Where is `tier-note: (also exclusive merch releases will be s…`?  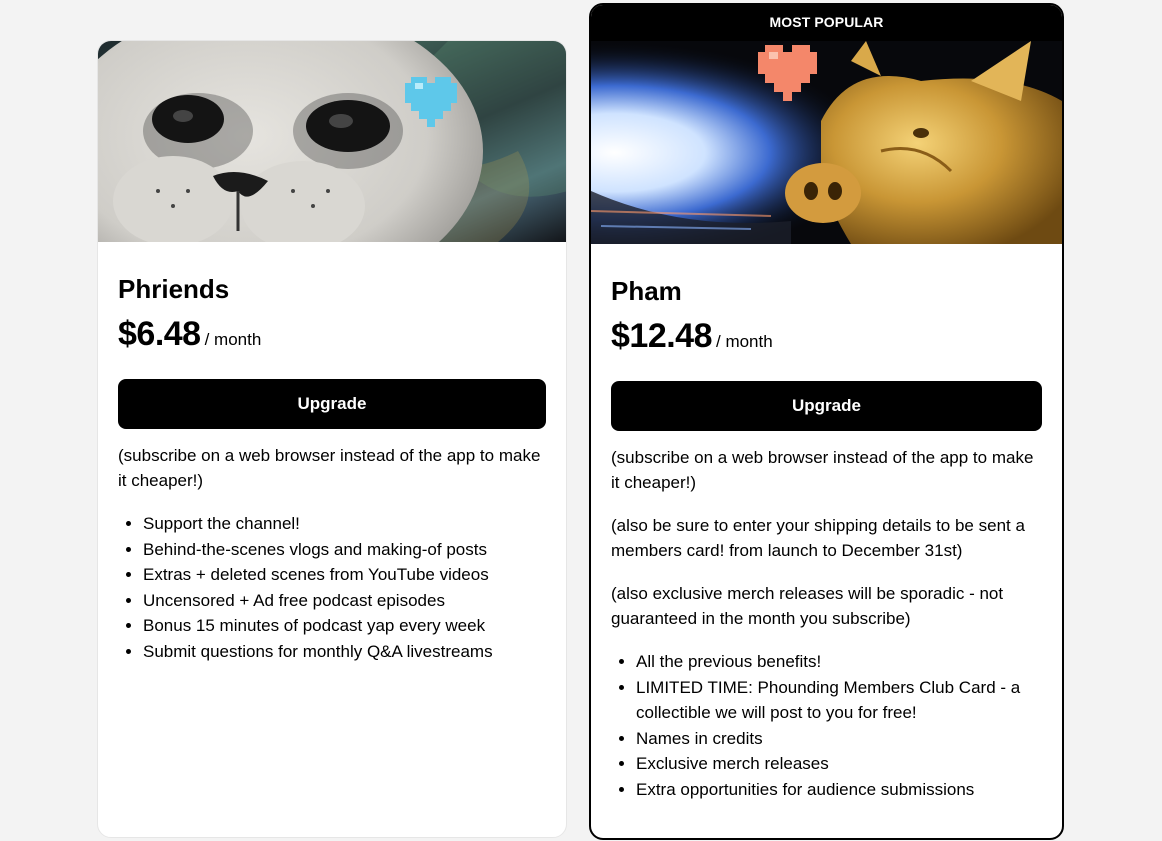
tier-note: (also exclusive merch releases will be s… is located at coordinates (807, 606).